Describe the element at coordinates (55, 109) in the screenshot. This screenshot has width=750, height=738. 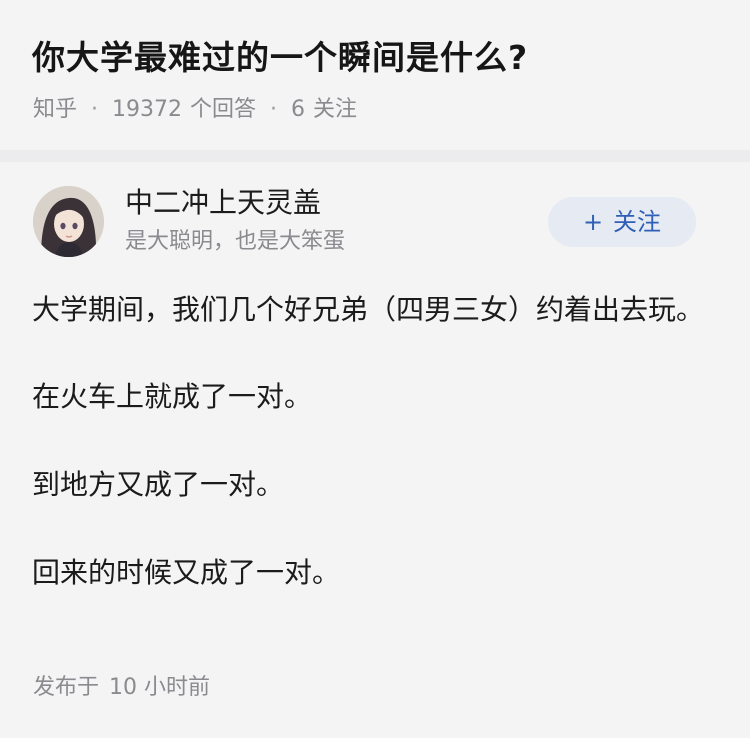
I see `source-label: 知乎` at that location.